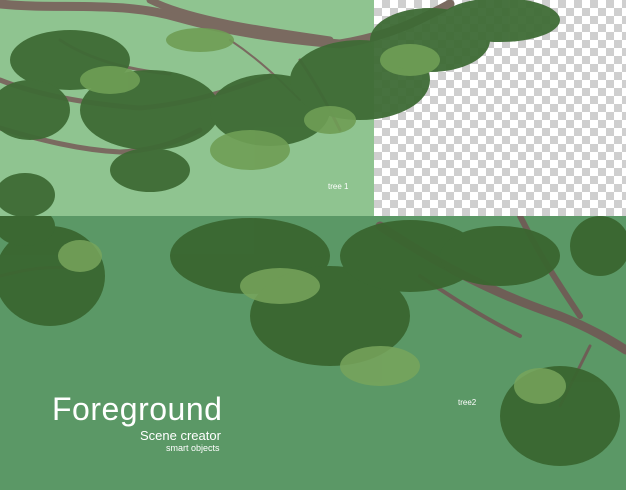 The height and width of the screenshot is (490, 626). What do you see at coordinates (137, 409) in the screenshot?
I see `caption-title: Foreground` at bounding box center [137, 409].